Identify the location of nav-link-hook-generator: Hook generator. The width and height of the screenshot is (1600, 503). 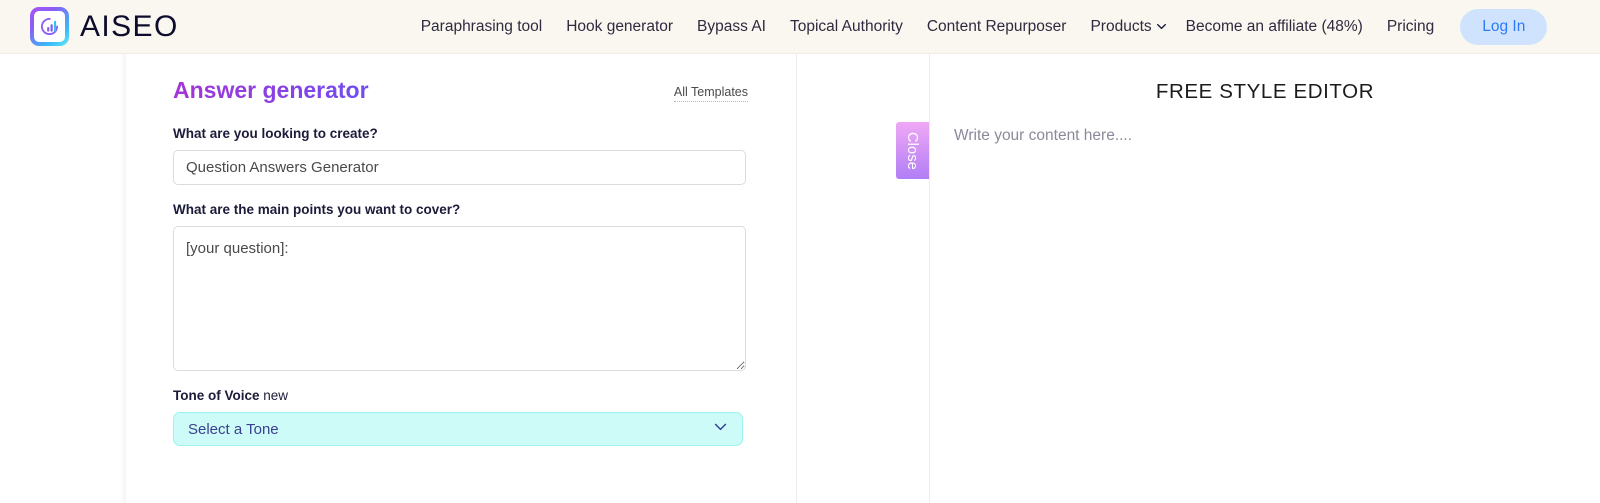
(619, 27).